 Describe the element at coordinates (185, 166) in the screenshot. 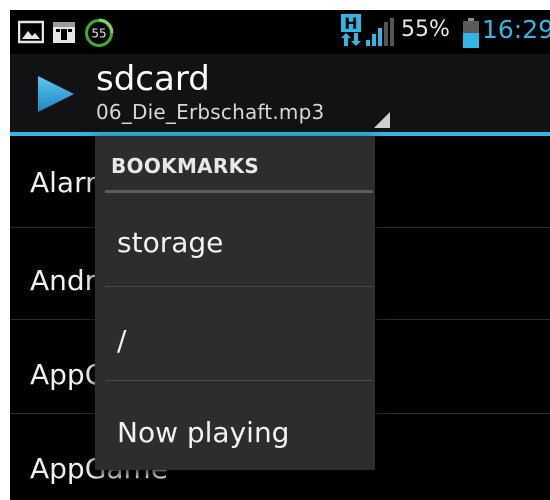

I see `menu-header: BOOKMARKS` at that location.